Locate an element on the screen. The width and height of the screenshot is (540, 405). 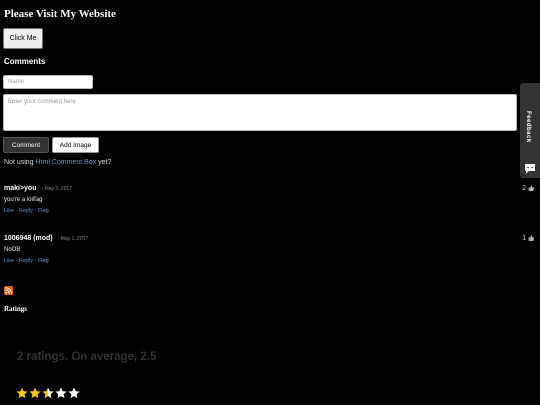
comment-textarea is located at coordinates (260, 112).